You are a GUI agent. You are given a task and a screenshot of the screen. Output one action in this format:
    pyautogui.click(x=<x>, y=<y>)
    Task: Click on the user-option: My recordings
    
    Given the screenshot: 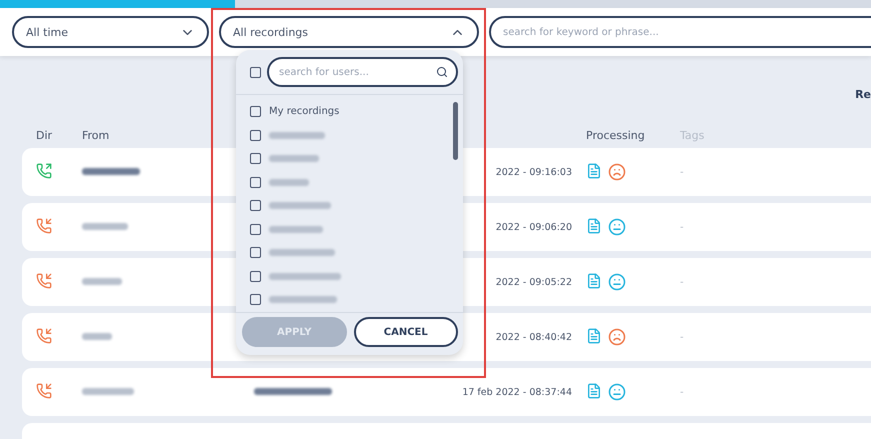 What is the action you would take?
    pyautogui.click(x=304, y=112)
    